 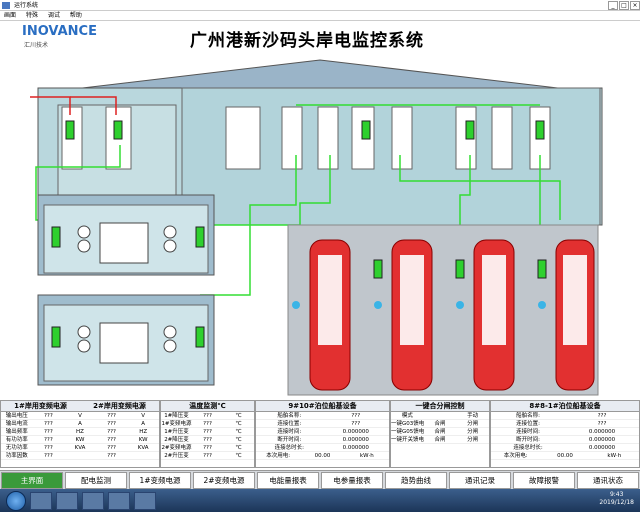 I want to click on b8-cell: 连接总时长:, so click(x=528, y=448).